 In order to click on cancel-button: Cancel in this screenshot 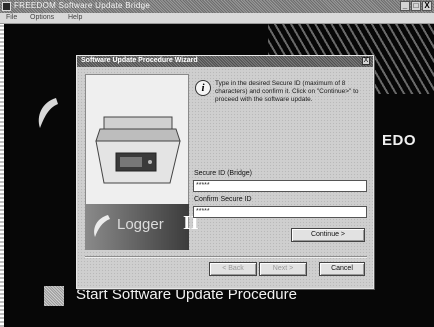, I will do `click(342, 269)`.